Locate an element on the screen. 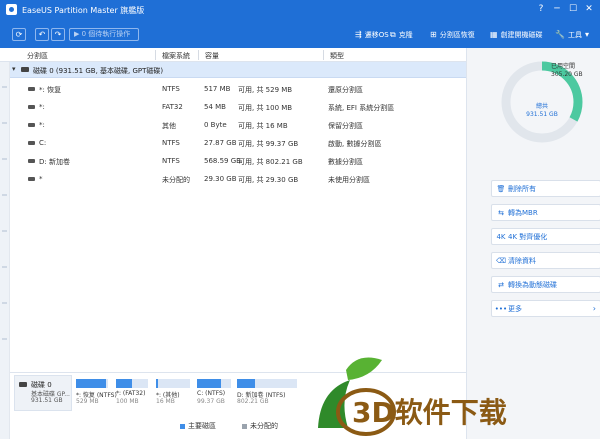 This screenshot has width=600, height=439. left-gutter is located at coordinates (5, 250).